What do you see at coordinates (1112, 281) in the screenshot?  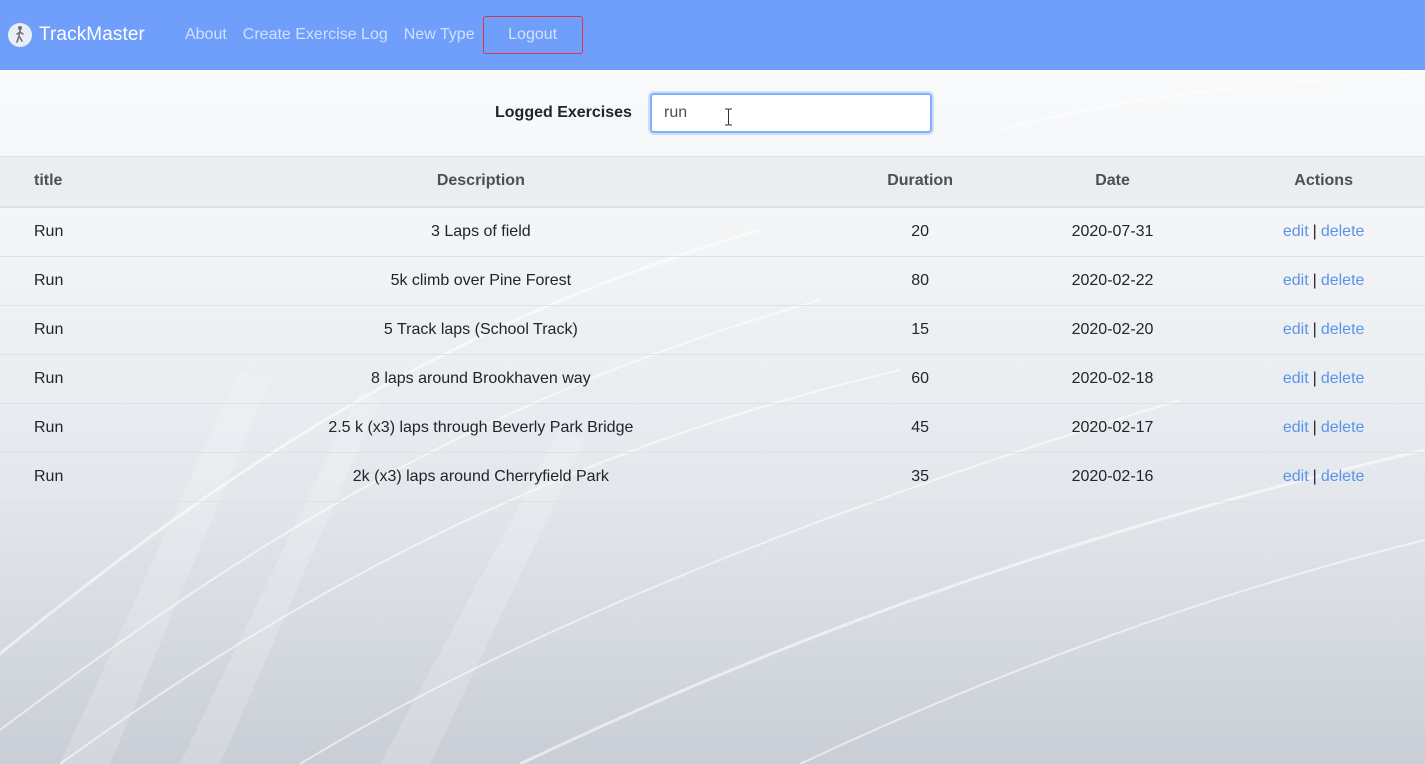 I see `cell-date: 2020-02-22` at bounding box center [1112, 281].